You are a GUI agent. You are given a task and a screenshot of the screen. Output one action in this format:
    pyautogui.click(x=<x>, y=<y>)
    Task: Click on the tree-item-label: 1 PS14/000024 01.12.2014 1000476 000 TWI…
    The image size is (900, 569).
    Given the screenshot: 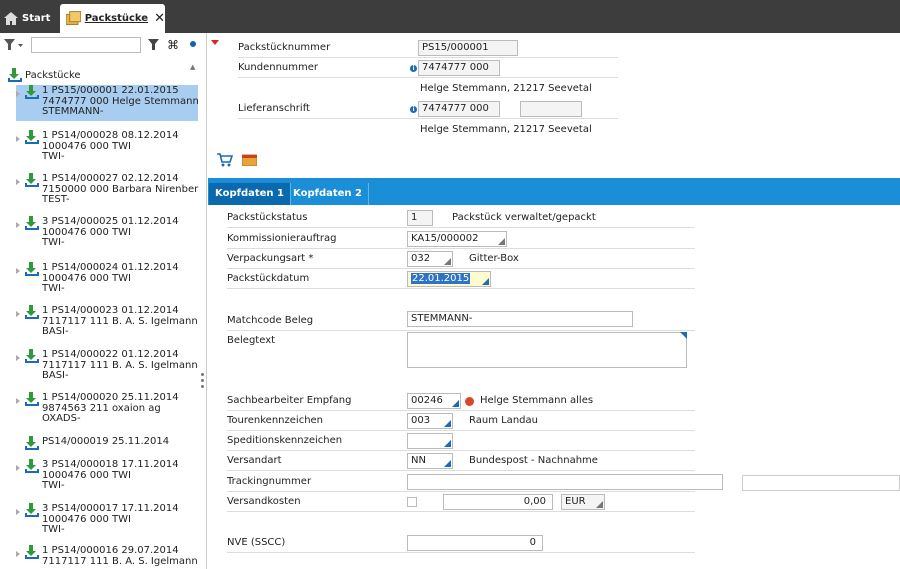 What is the action you would take?
    pyautogui.click(x=110, y=278)
    